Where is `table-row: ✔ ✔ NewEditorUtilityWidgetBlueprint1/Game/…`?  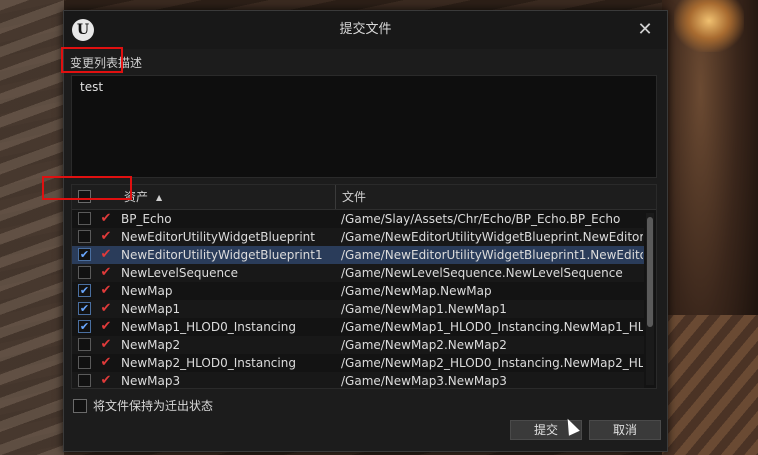
table-row: ✔ ✔ NewEditorUtilityWidgetBlueprint1/Game/… is located at coordinates (358, 255).